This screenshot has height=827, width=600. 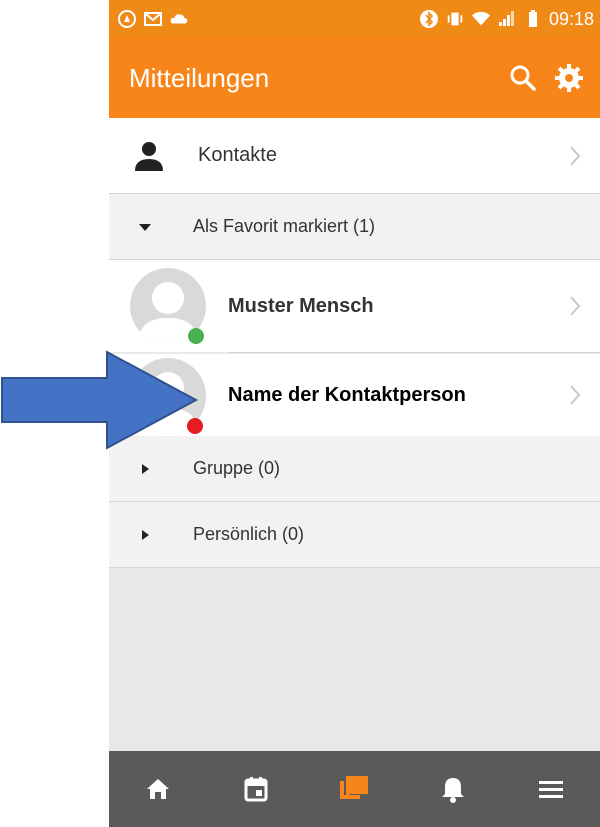 I want to click on divider, so click(x=414, y=352).